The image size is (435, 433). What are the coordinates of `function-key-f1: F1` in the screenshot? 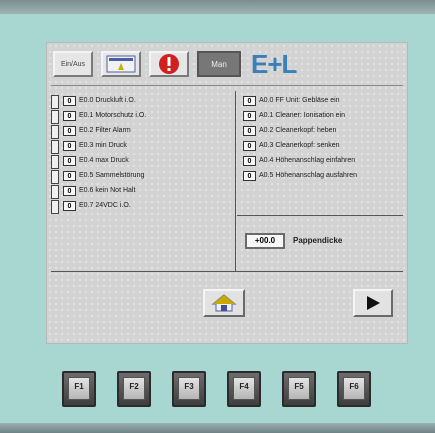 It's located at (79, 389).